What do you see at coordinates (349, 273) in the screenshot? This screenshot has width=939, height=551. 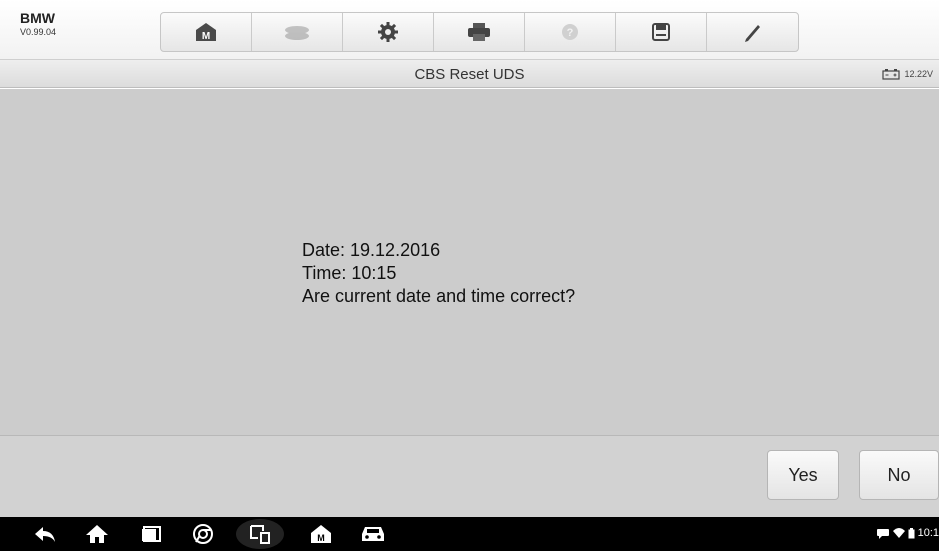 I see `time-line: Time: 10:15` at bounding box center [349, 273].